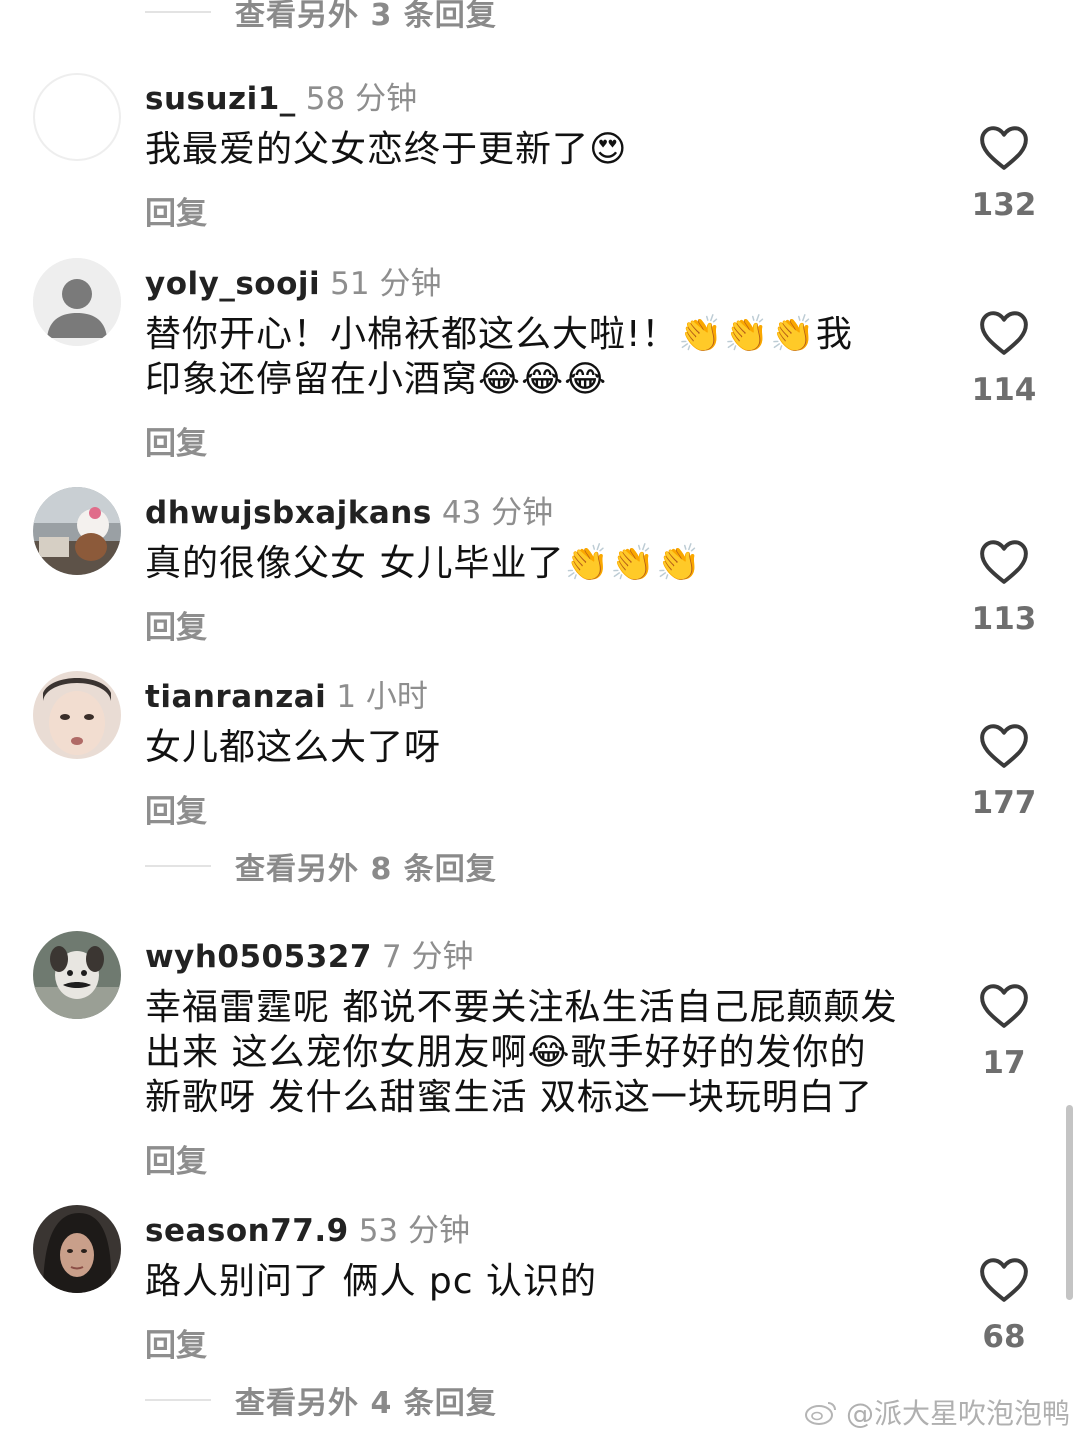 Image resolution: width=1080 pixels, height=1440 pixels. I want to click on like-group: 177, so click(1004, 772).